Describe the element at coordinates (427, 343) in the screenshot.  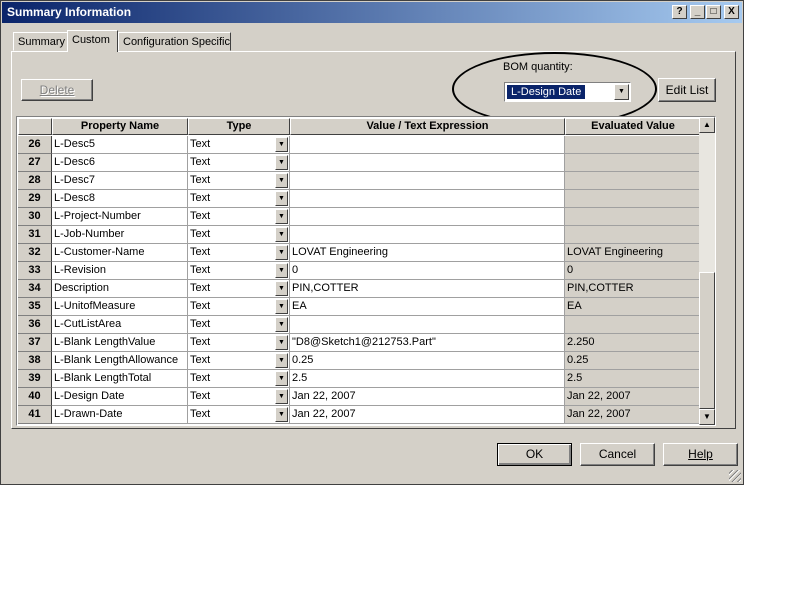
I see `value-input: "D8@Sketch1@212753.Part"` at that location.